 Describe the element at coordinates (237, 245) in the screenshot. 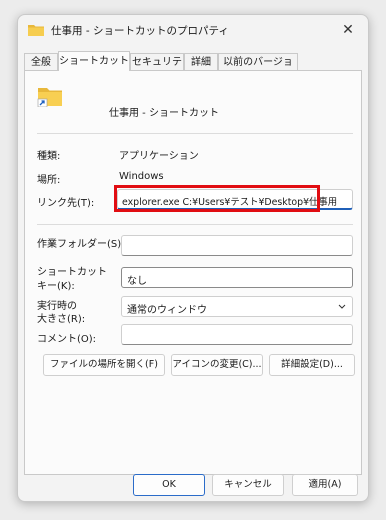

I see `workdir-input` at that location.